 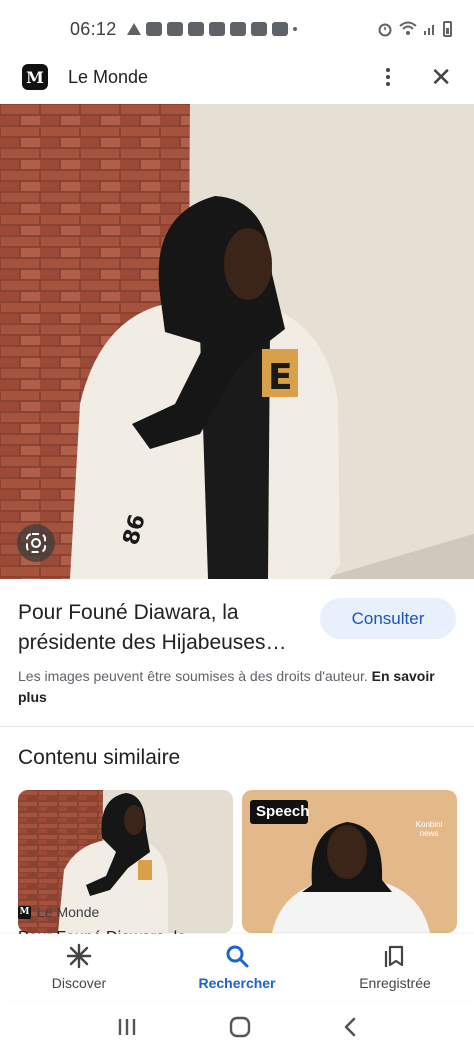 What do you see at coordinates (216, 29) in the screenshot?
I see `gmail-icon` at bounding box center [216, 29].